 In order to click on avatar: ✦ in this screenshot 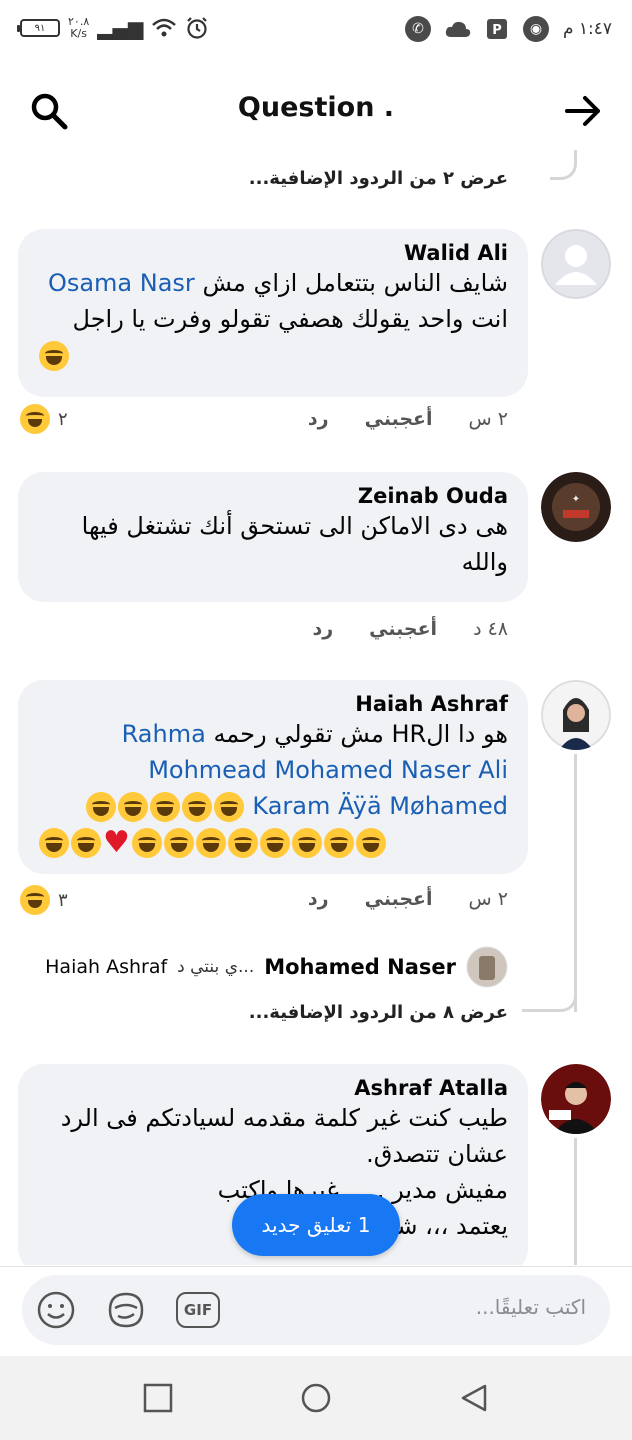, I will do `click(576, 507)`.